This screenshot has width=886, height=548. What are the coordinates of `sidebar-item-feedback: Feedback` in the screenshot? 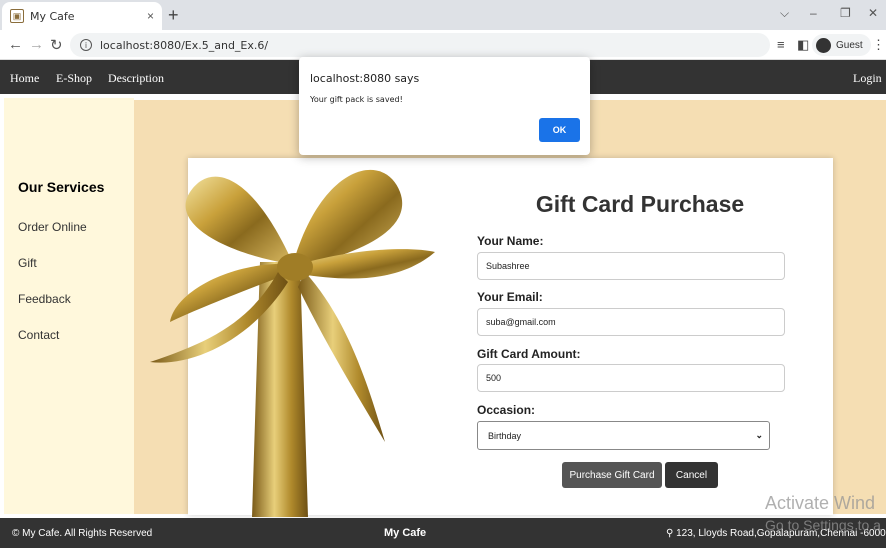 It's located at (44, 299).